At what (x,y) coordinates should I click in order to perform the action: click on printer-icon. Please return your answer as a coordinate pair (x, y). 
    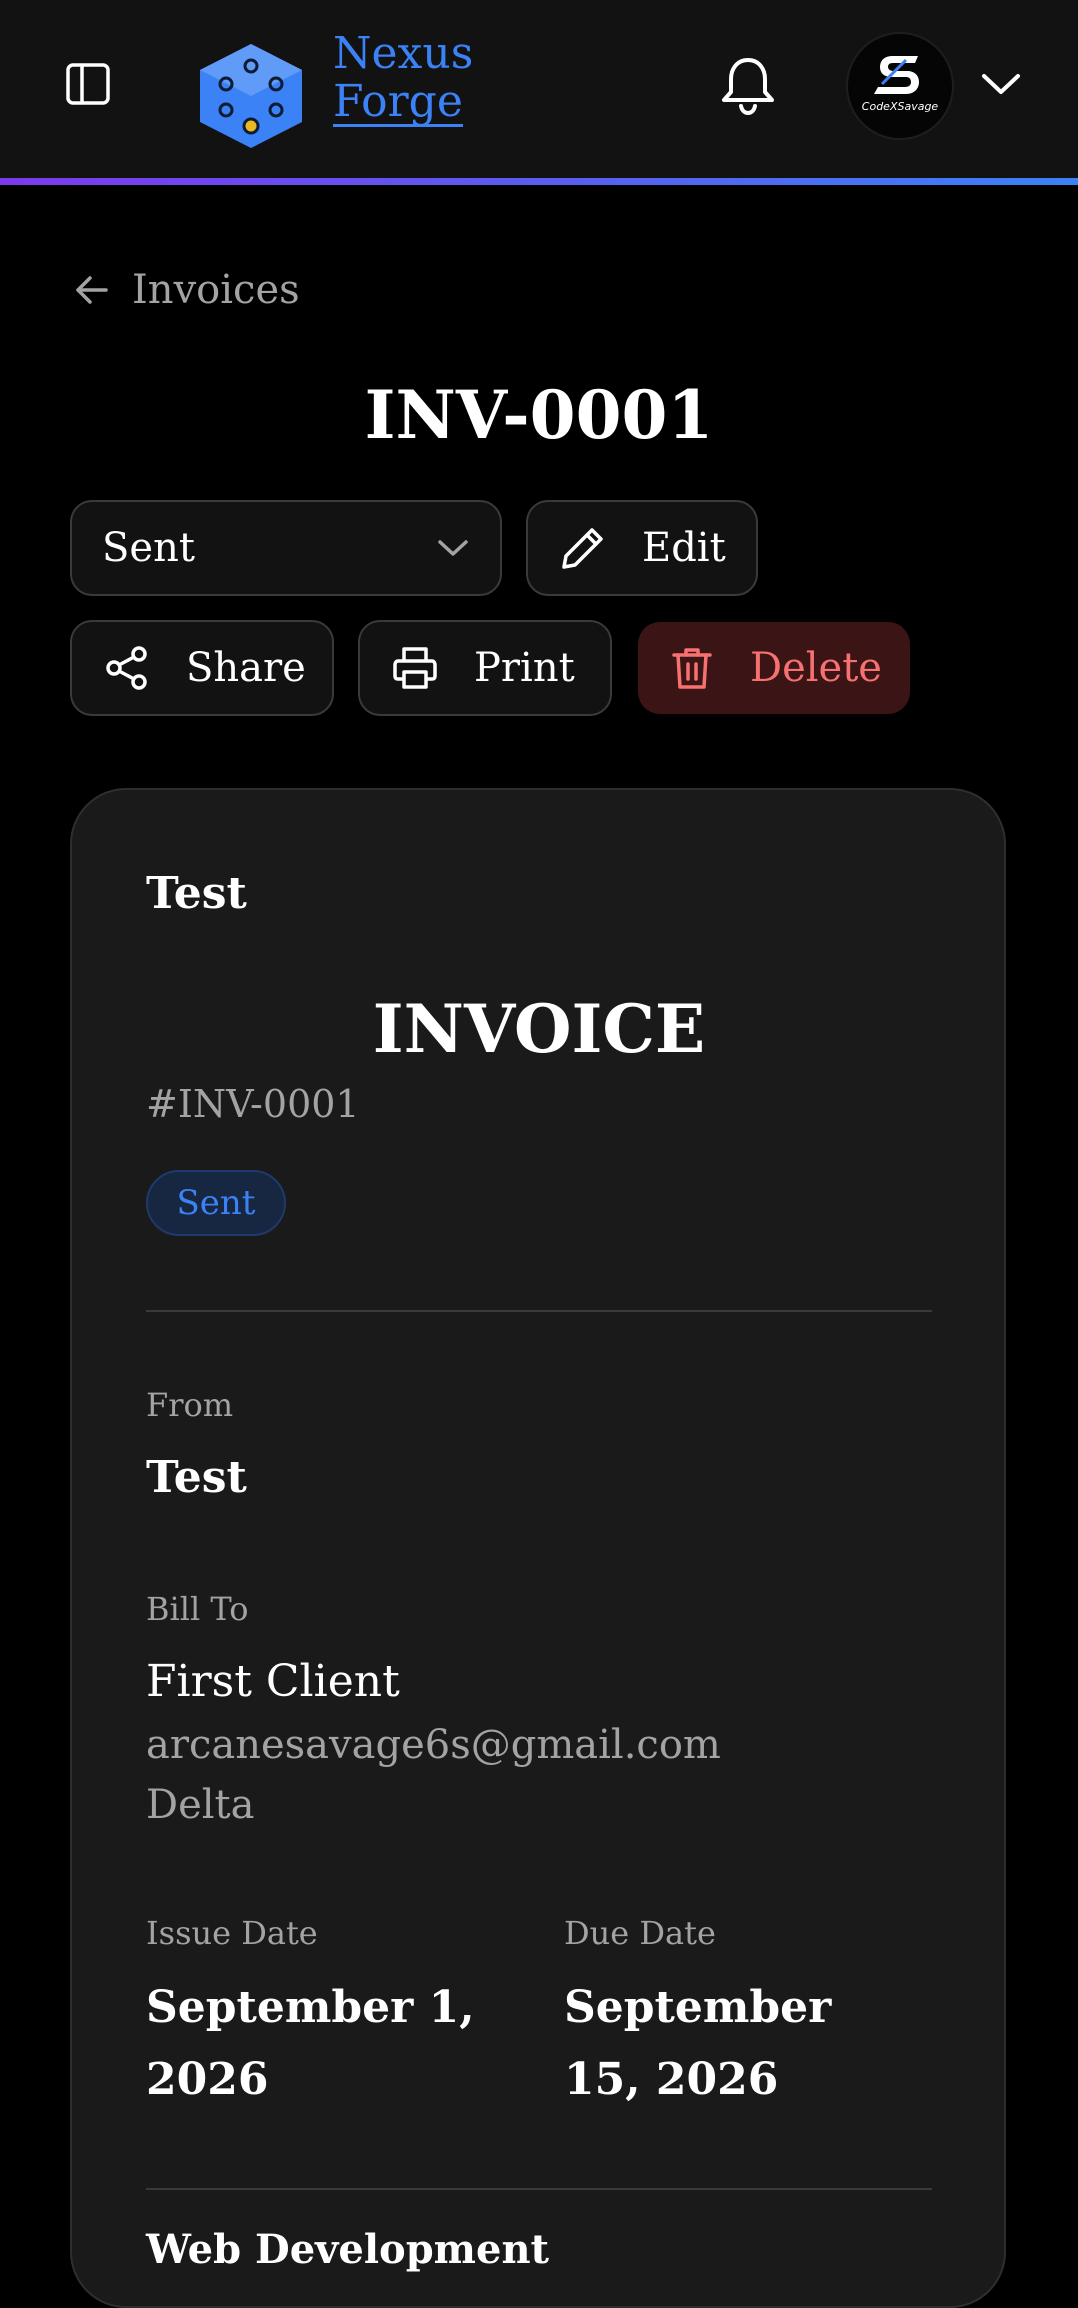
    Looking at the image, I should click on (415, 668).